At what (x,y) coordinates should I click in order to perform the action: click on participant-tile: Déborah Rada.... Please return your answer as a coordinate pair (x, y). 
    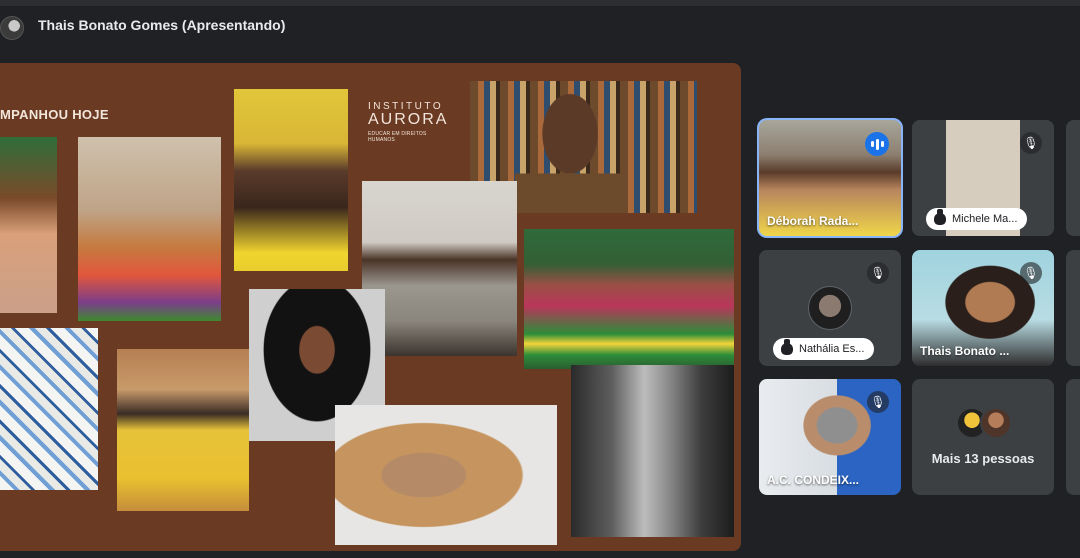
    Looking at the image, I should click on (830, 178).